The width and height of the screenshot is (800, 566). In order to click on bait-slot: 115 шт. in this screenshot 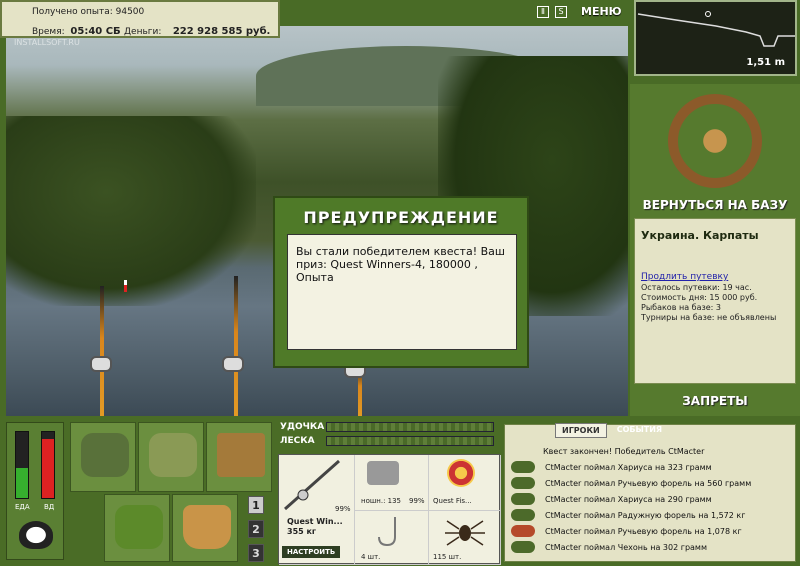, I will do `click(465, 538)`.